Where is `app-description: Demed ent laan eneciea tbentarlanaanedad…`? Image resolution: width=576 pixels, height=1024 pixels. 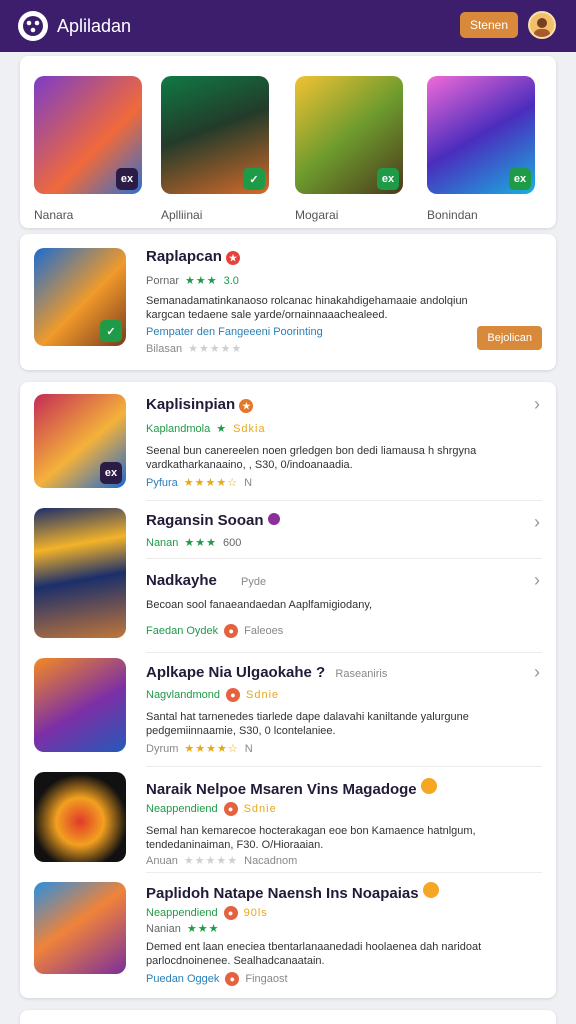 app-description: Demed ent laan eneciea tbentarlanaanedad… is located at coordinates (314, 954).